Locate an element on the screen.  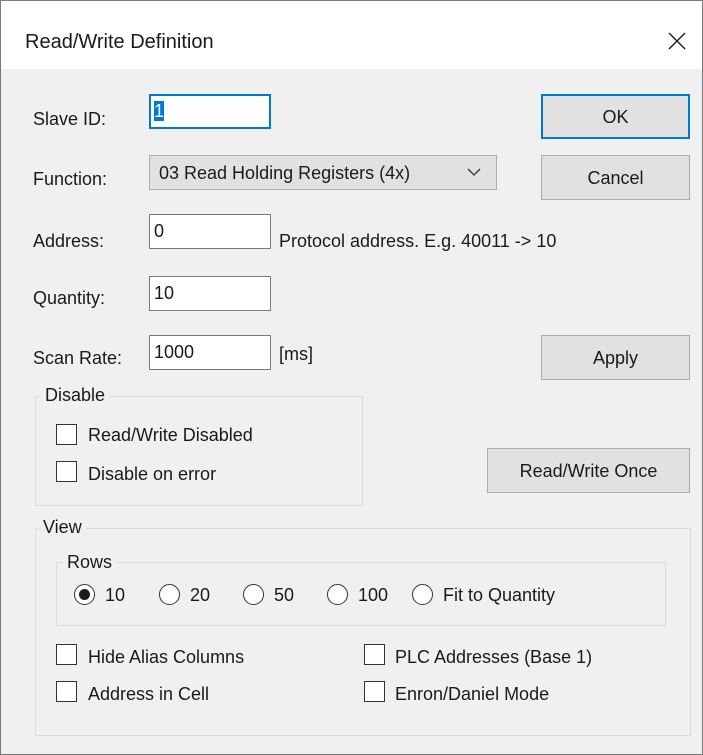
scan-rate-label: Scan Rate: is located at coordinates (78, 358).